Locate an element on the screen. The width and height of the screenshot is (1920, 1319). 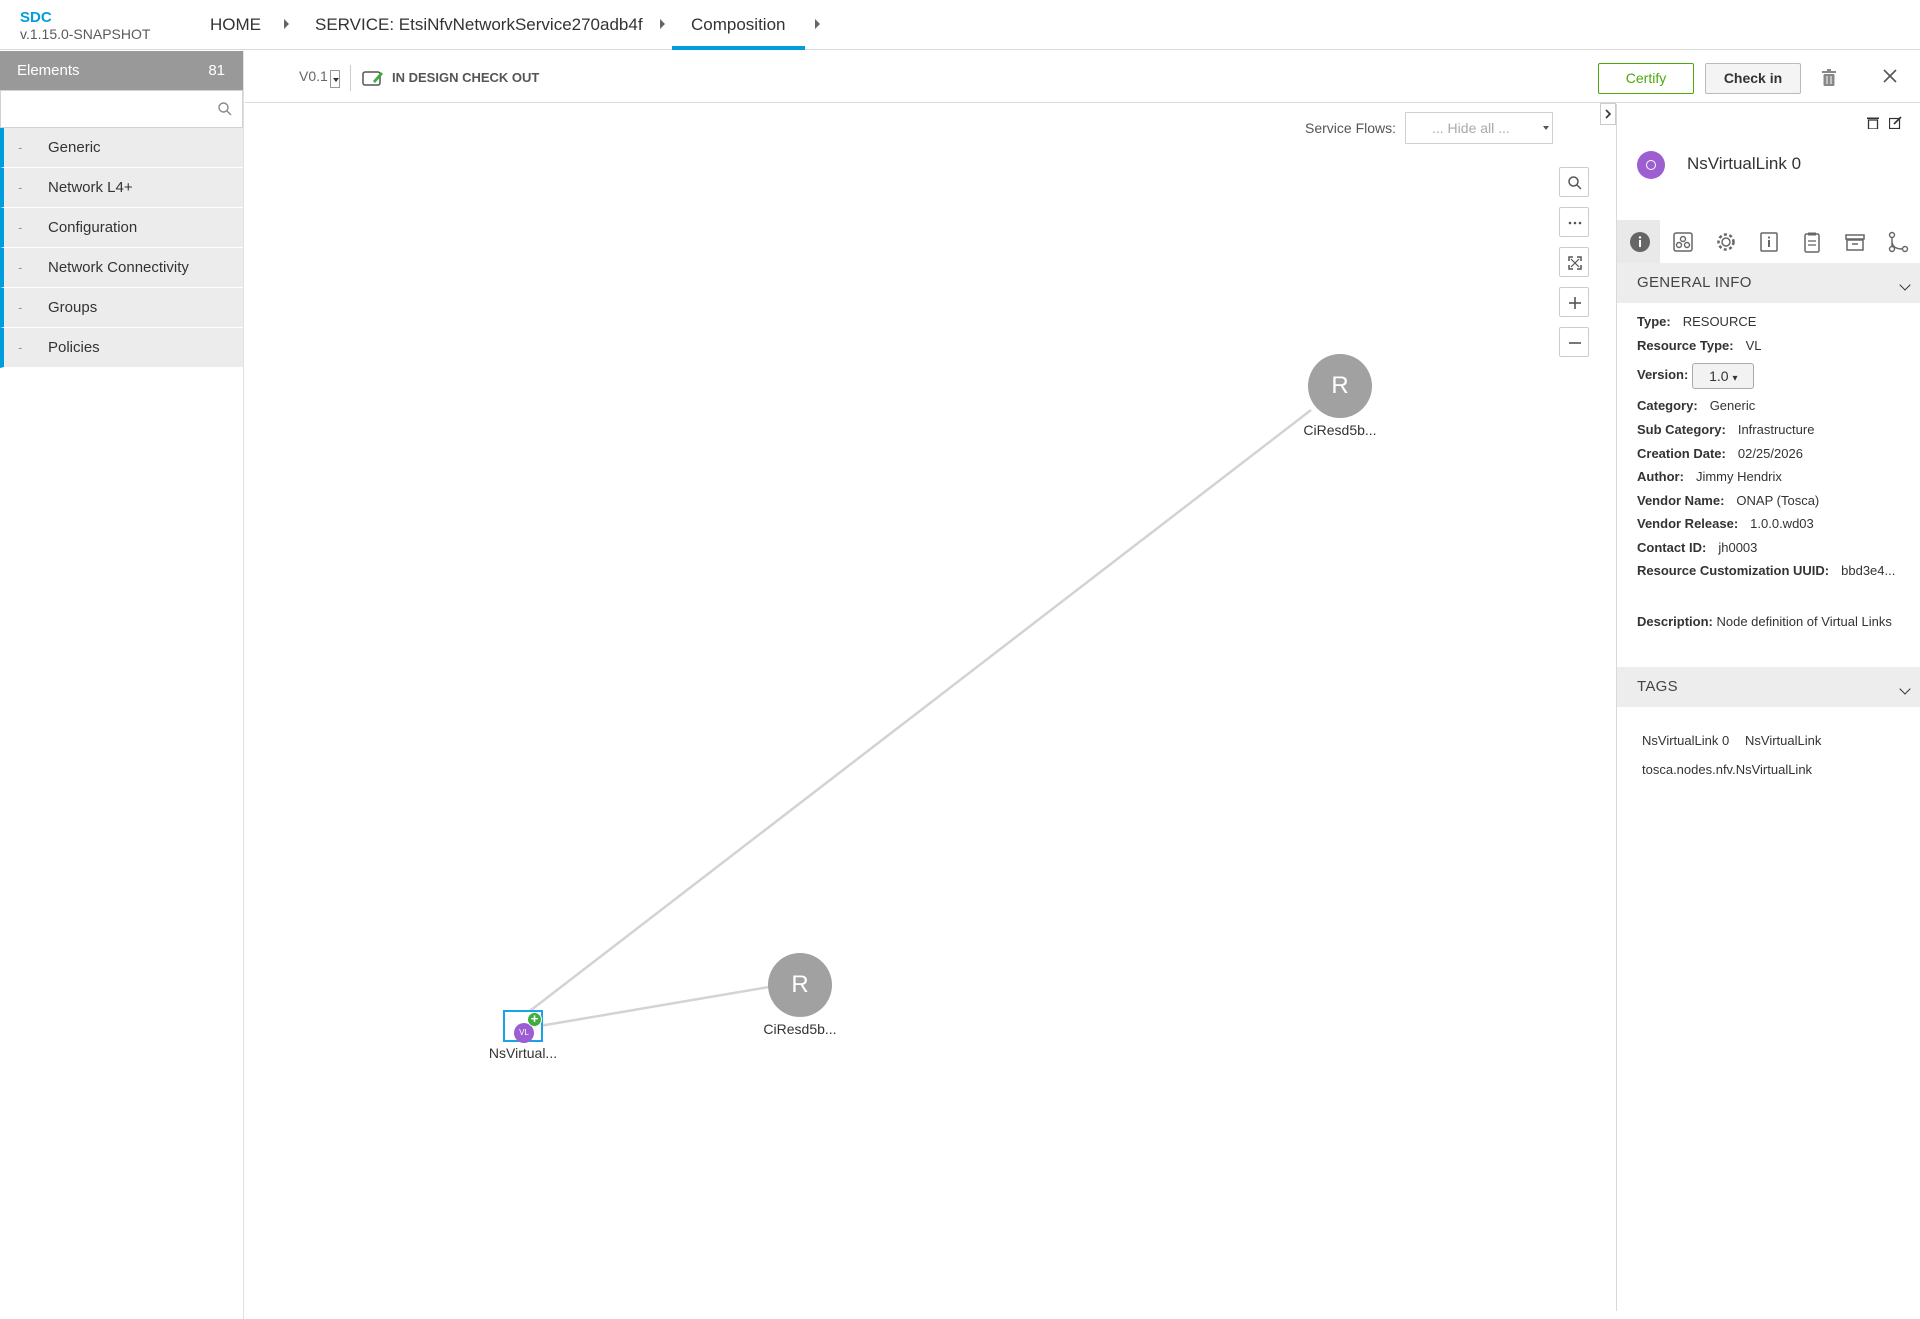
close-icon is located at coordinates (1890, 76).